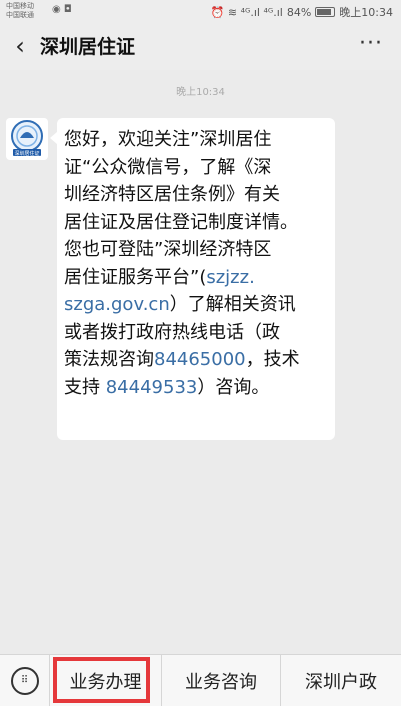 This screenshot has height=706, width=401. Describe the element at coordinates (88, 47) in the screenshot. I see `chat-title: 深圳居住证` at that location.